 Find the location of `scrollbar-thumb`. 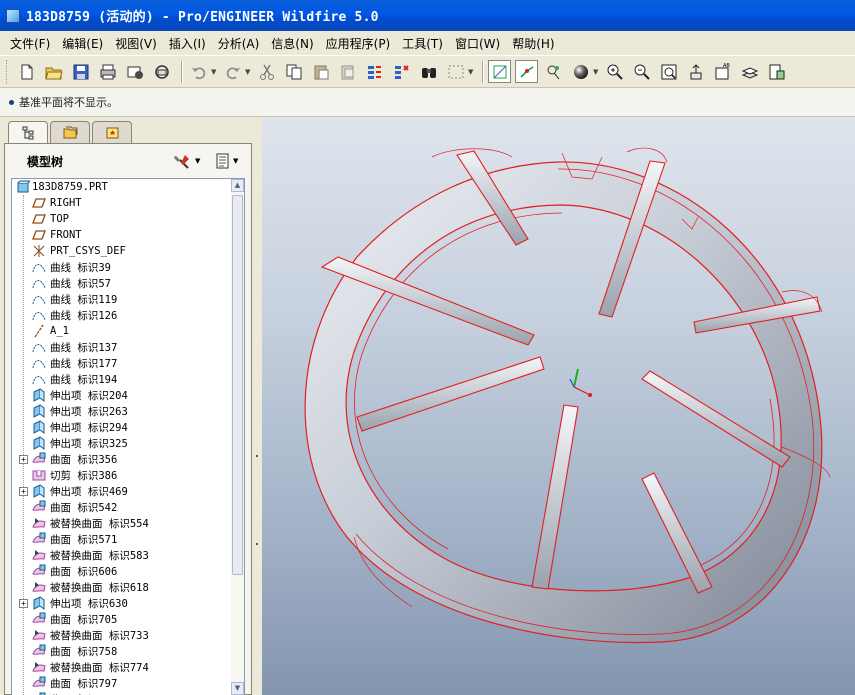

scrollbar-thumb is located at coordinates (237, 385).